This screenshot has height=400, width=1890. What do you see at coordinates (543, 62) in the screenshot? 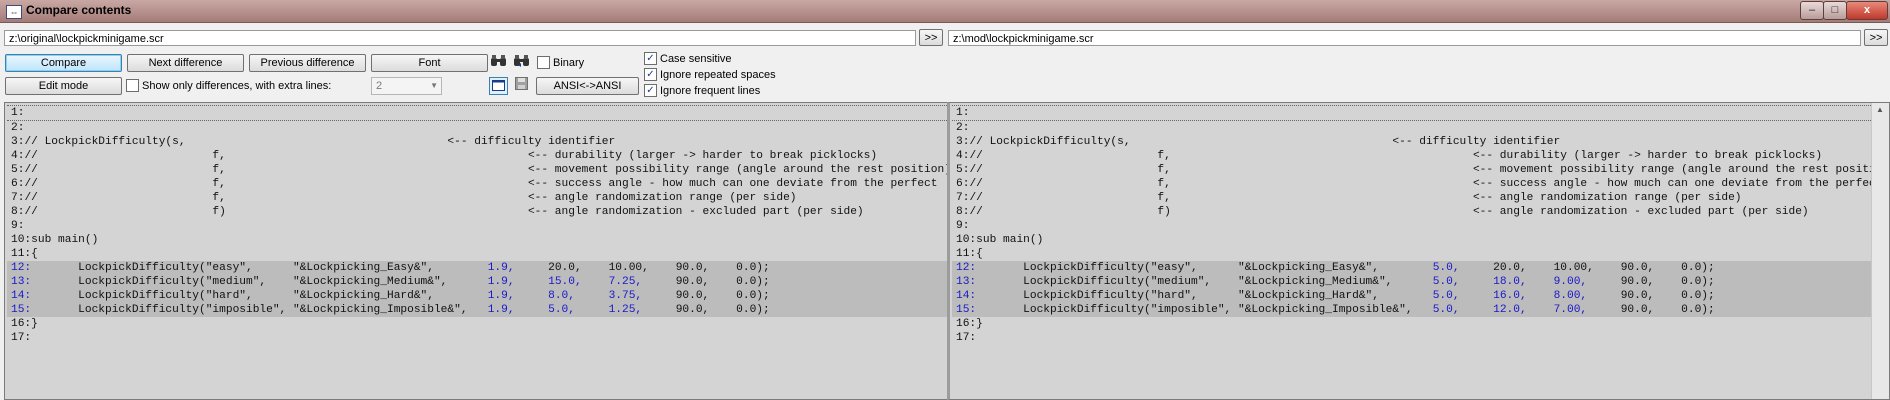
I see `binary-checkbox-box` at bounding box center [543, 62].